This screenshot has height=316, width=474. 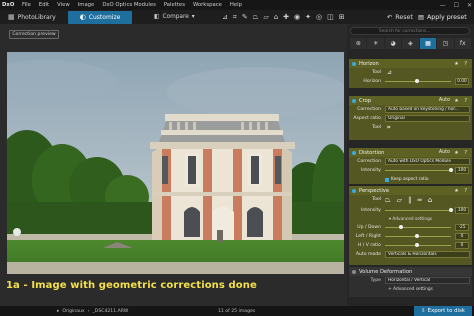 What do you see at coordinates (462, 43) in the screenshot?
I see `tab-fx-icon: fx` at bounding box center [462, 43].